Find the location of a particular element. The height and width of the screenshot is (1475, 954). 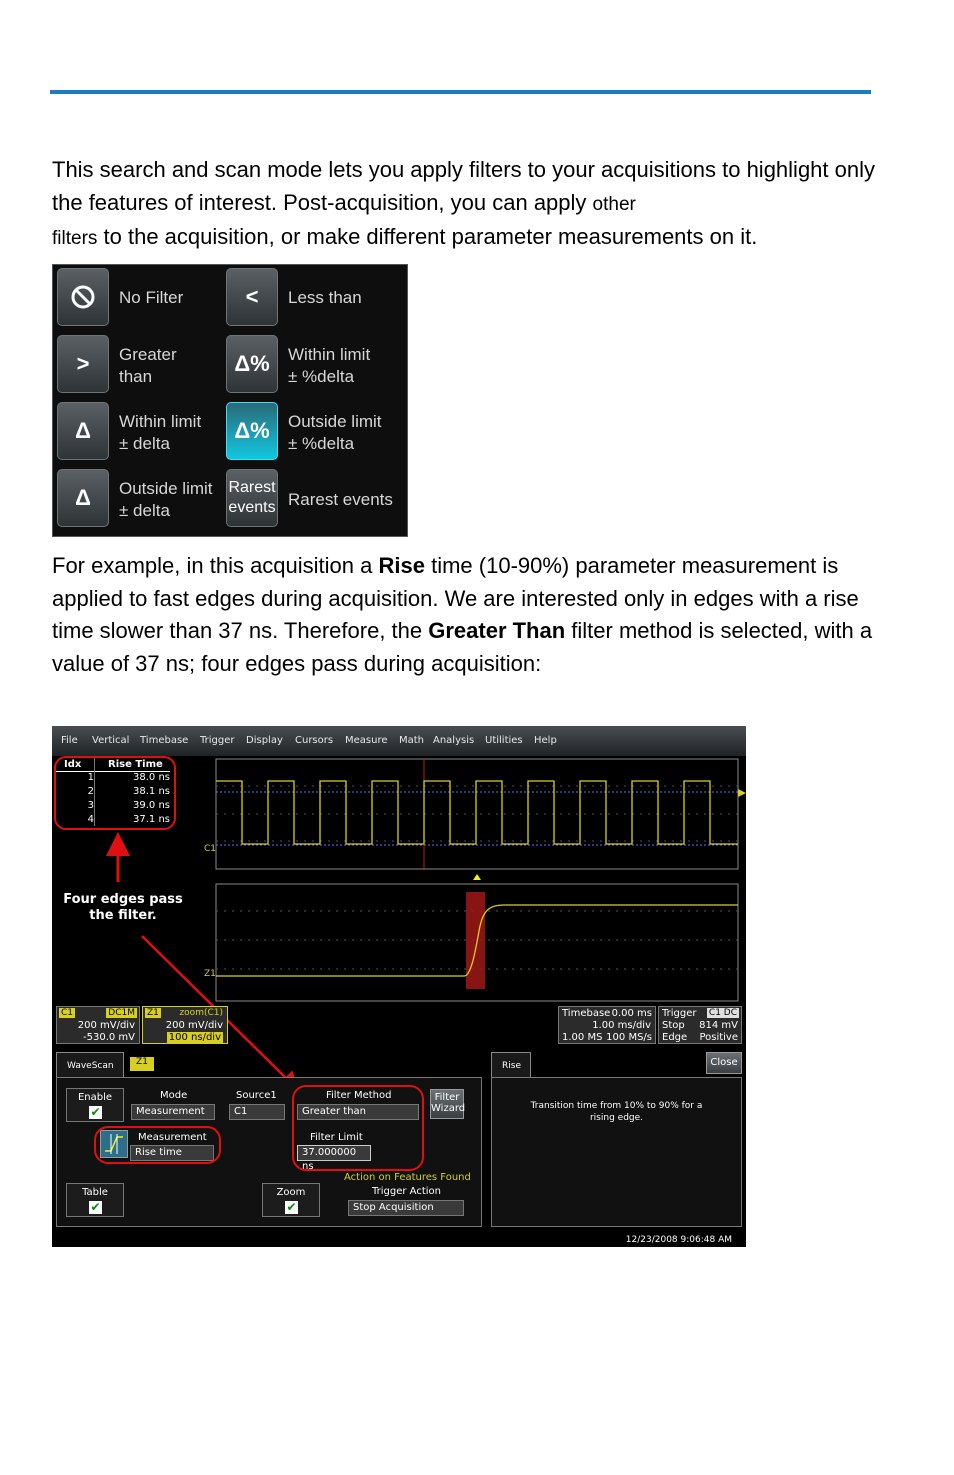

greater-than-button: > is located at coordinates (83, 364).